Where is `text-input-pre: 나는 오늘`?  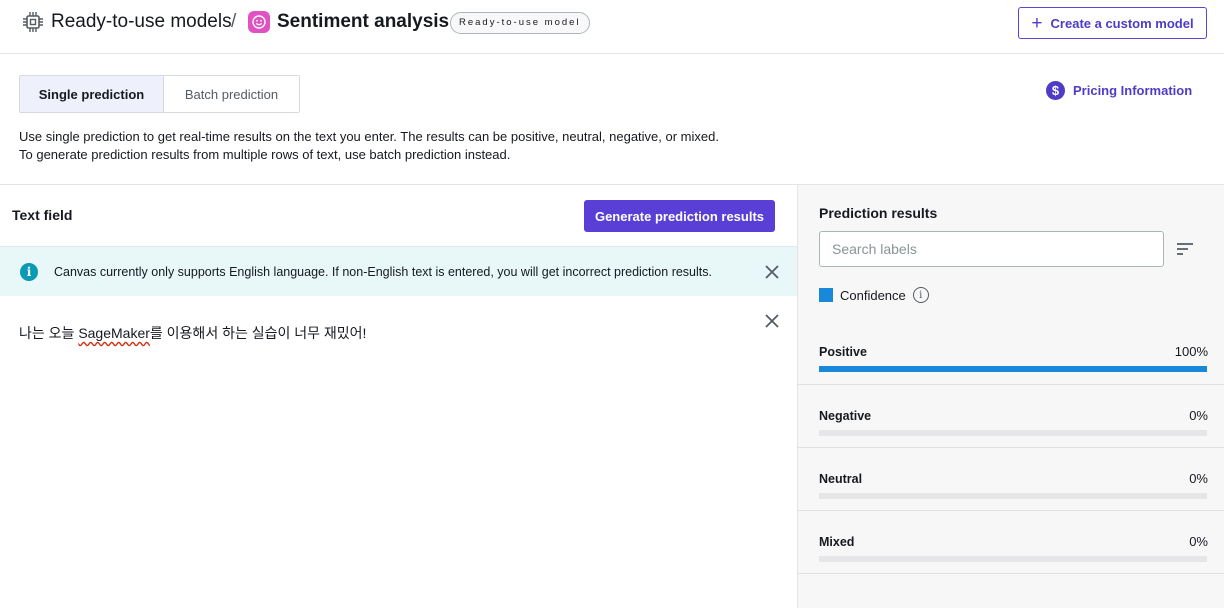
text-input-pre: 나는 오늘 is located at coordinates (49, 333).